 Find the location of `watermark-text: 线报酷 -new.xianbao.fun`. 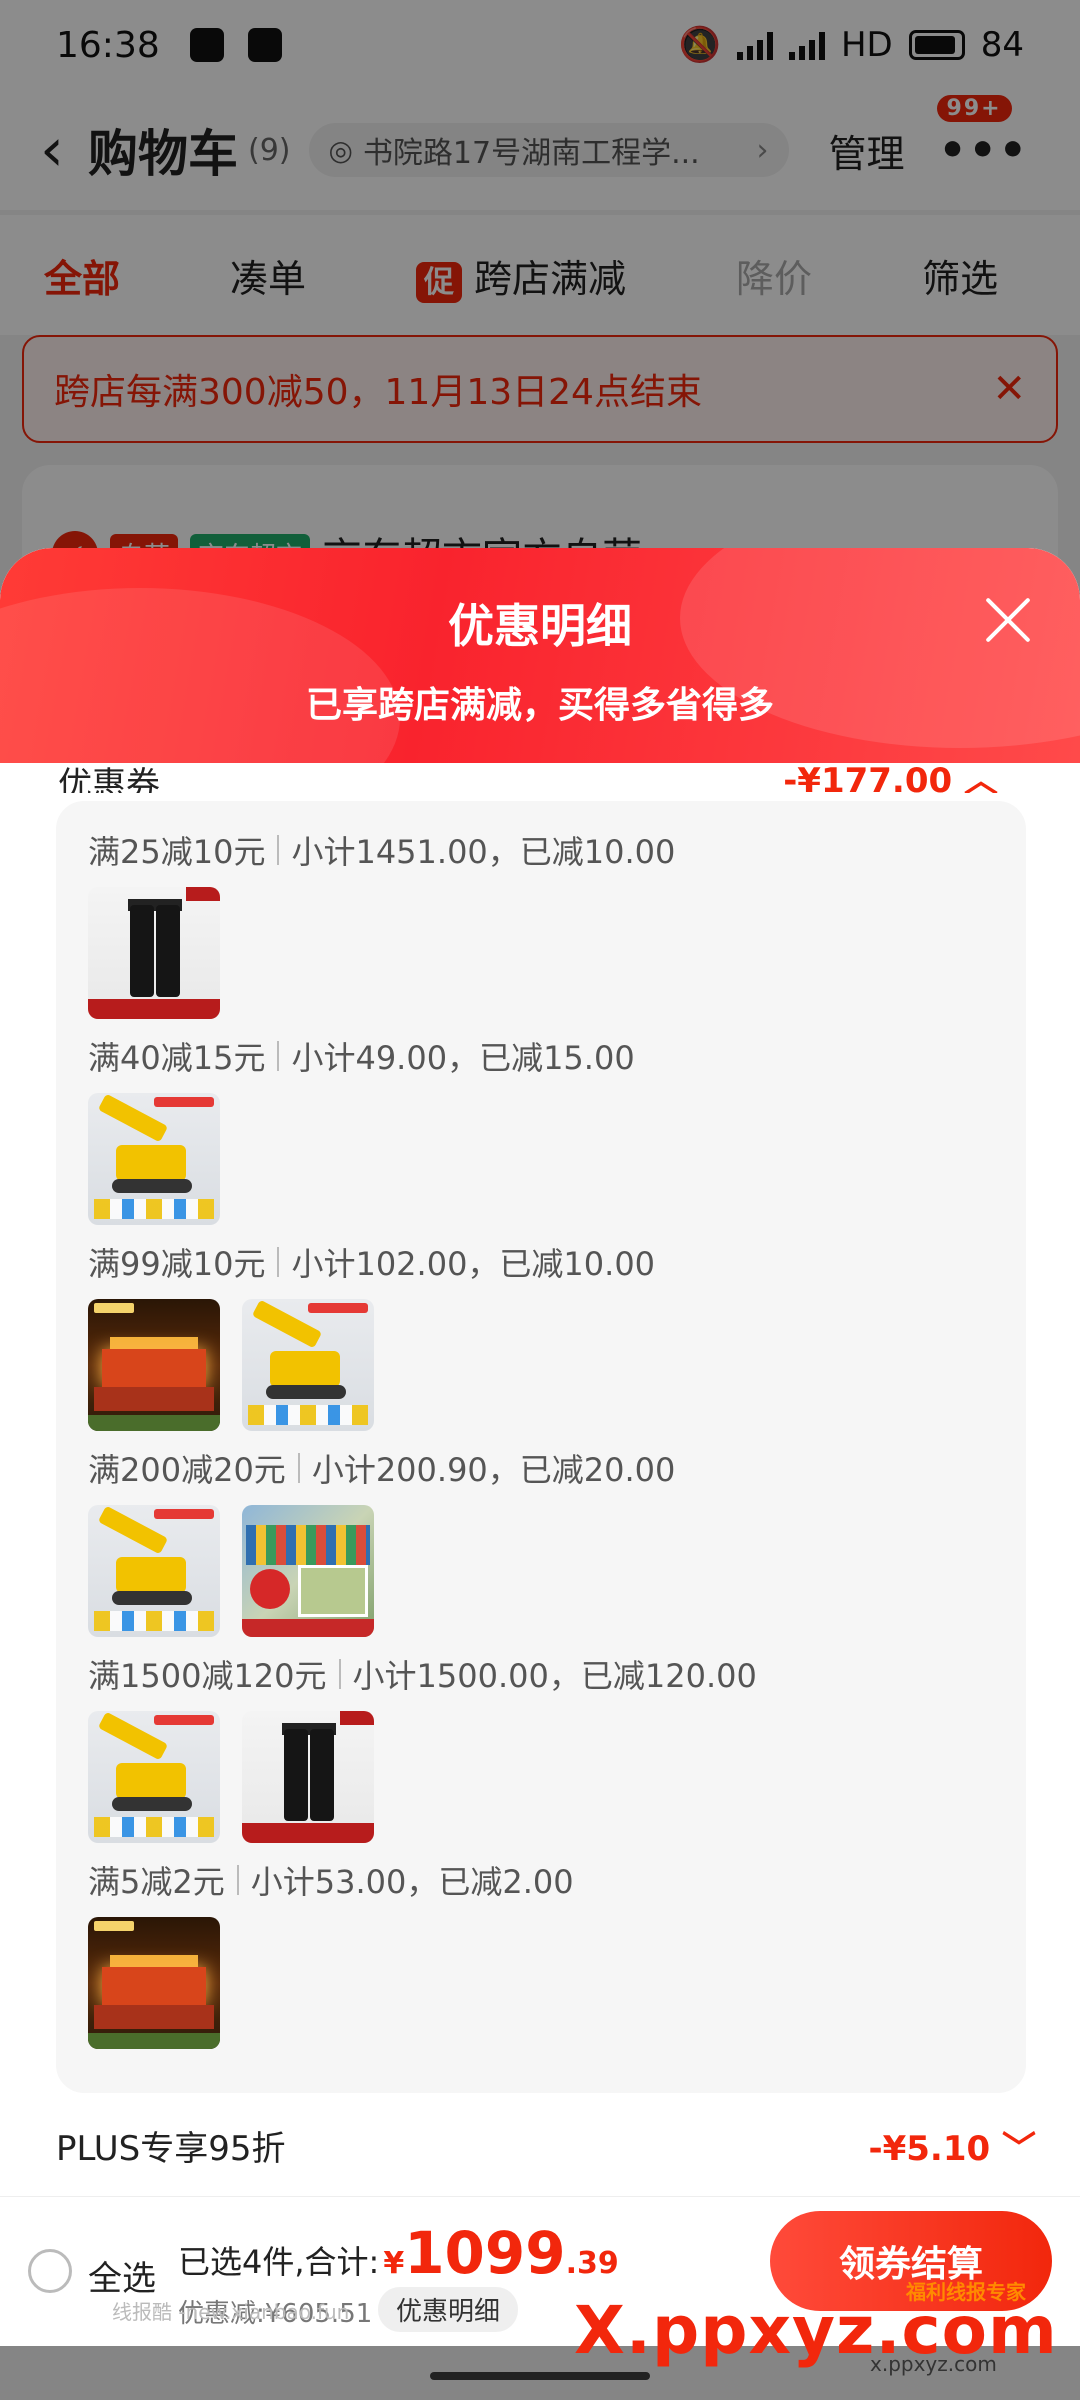

watermark-text: 线报酷 -new.xianbao.fun is located at coordinates (231, 2312).